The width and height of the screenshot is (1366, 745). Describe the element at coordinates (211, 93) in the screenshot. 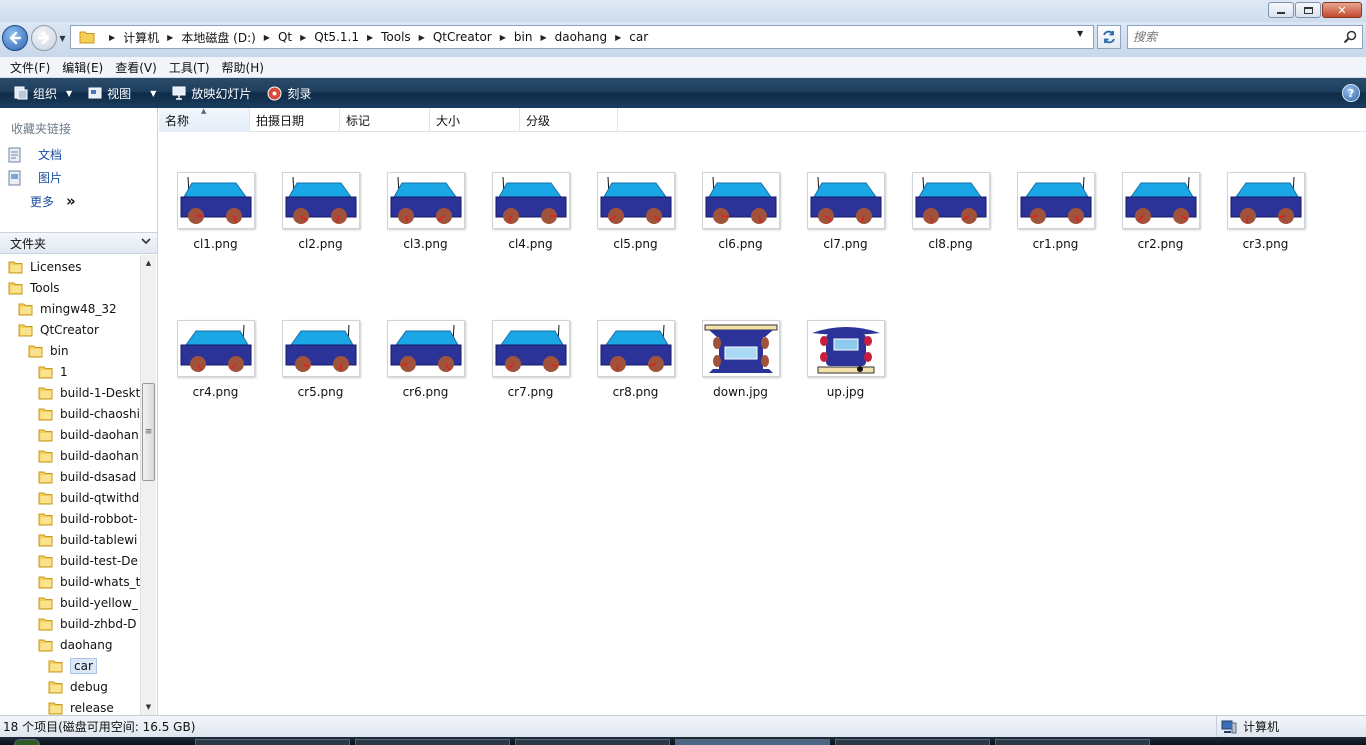

I see `slideshow-button: 放映幻灯片` at that location.